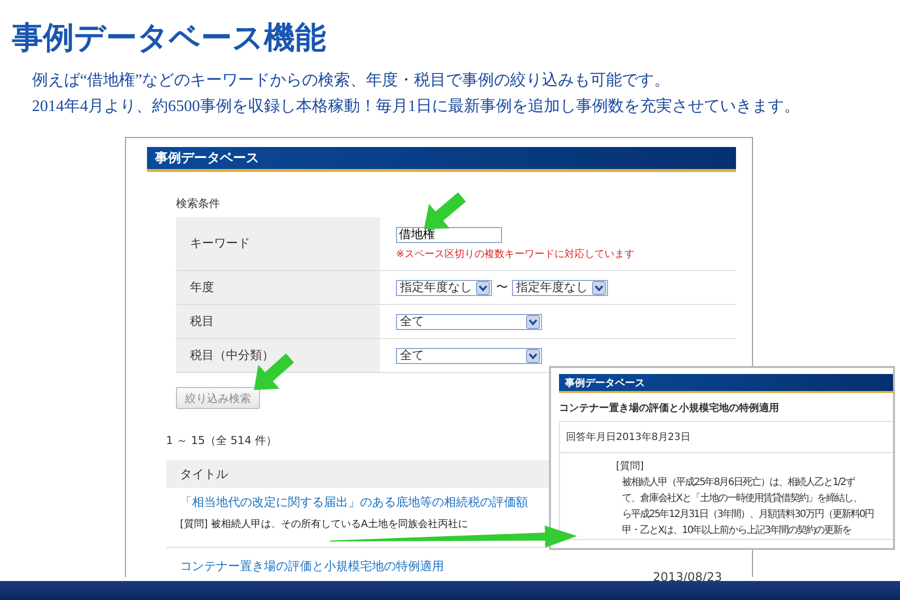 This screenshot has width=900, height=600. What do you see at coordinates (352, 80) in the screenshot?
I see `description-text: 例えば“借地権”などのキーワードからの検索、年度・税目で事例の絞り込みも可能です。` at bounding box center [352, 80].